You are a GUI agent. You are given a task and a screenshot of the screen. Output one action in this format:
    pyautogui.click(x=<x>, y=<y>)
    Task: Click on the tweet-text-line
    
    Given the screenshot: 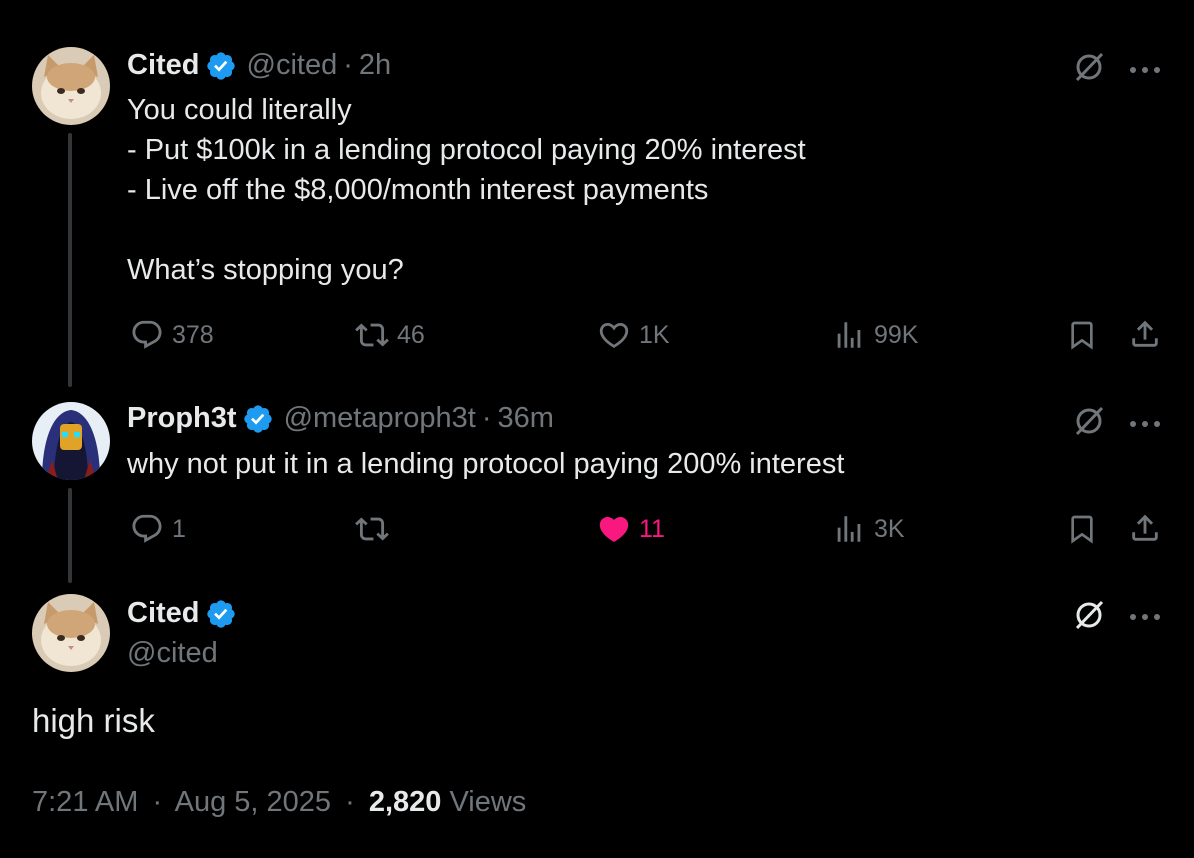 What is the action you would take?
    pyautogui.click(x=466, y=230)
    